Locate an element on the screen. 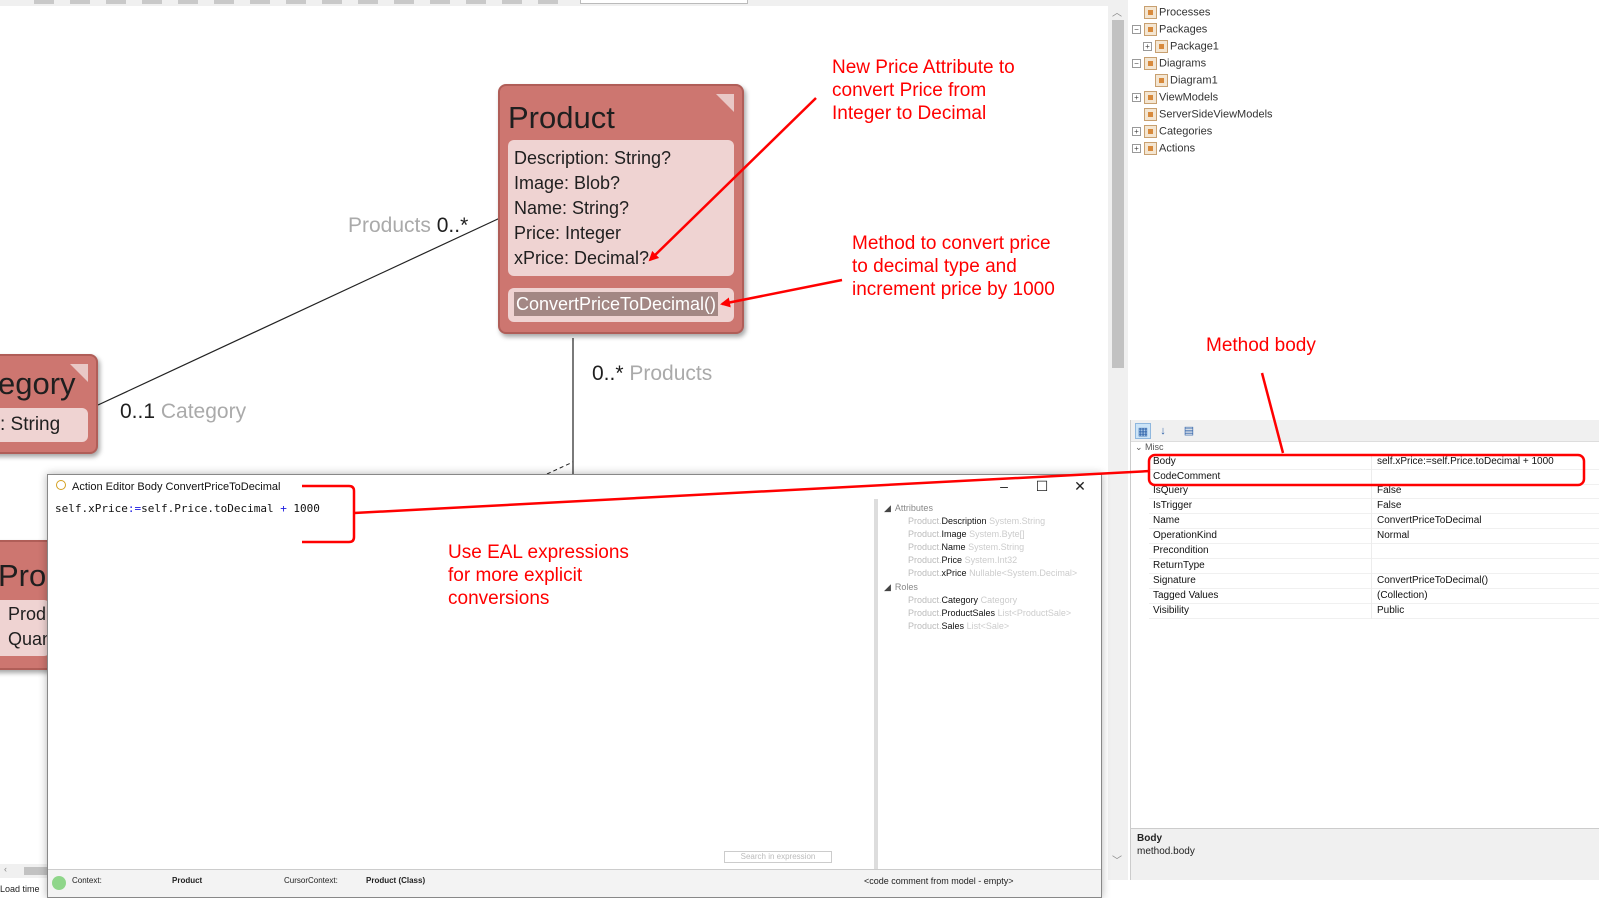  property-row-istrigger: IsTrigger False is located at coordinates (1374, 506).